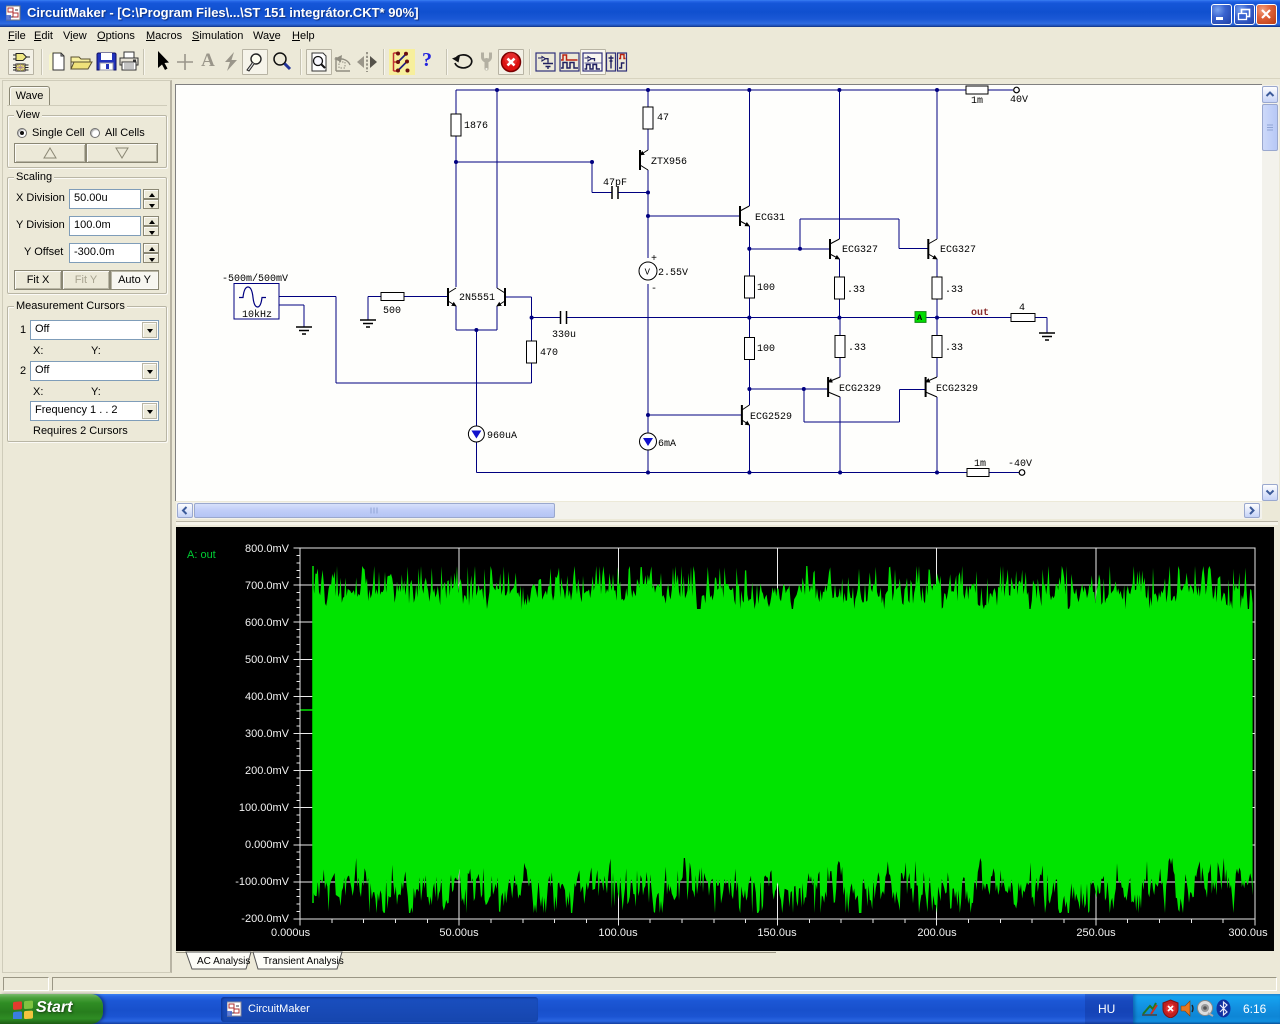 This screenshot has height=1024, width=1280. What do you see at coordinates (673, 273) in the screenshot?
I see `svg-text: 2.55V` at bounding box center [673, 273].